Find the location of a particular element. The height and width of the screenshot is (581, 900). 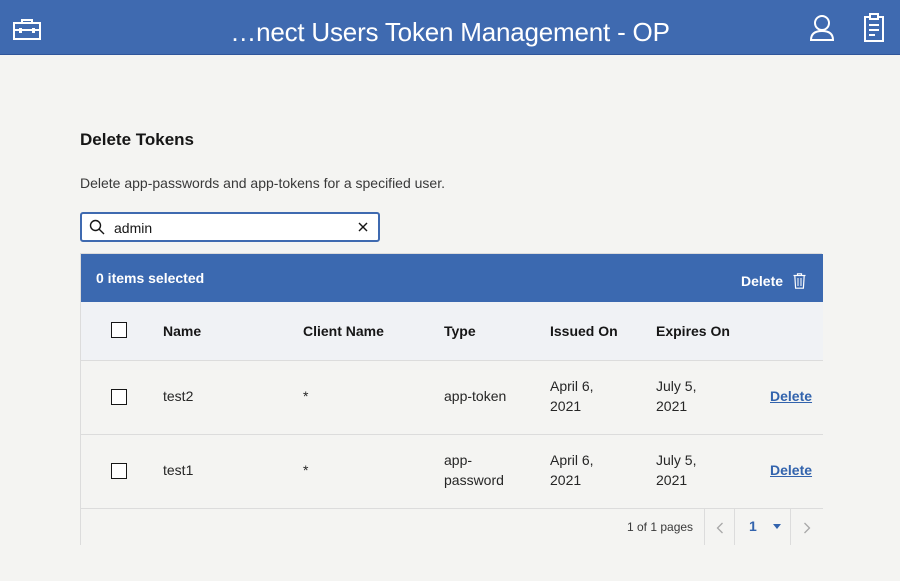

column-header-name: Name is located at coordinates (182, 331).